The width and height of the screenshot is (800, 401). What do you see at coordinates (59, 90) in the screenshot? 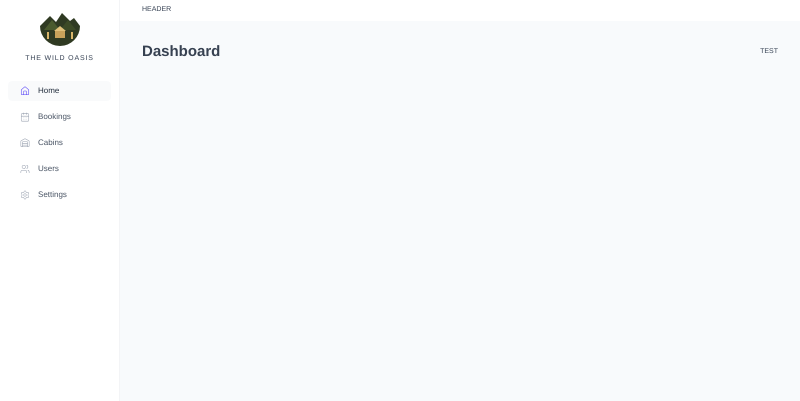
I see `nav-item: Home` at bounding box center [59, 90].